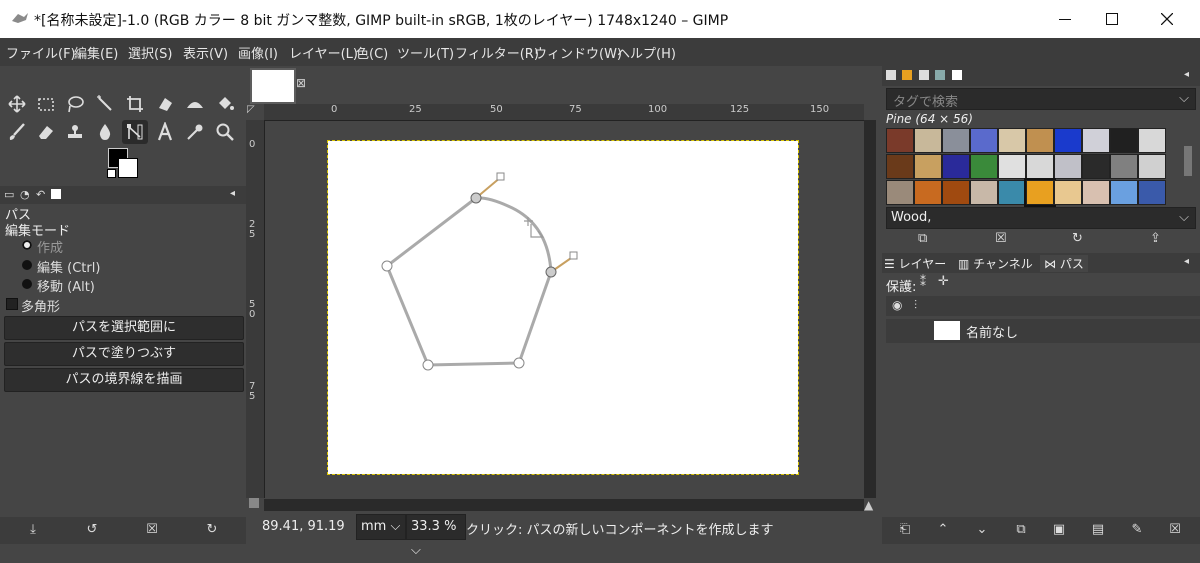  What do you see at coordinates (165, 104) in the screenshot?
I see `transform-tool` at bounding box center [165, 104].